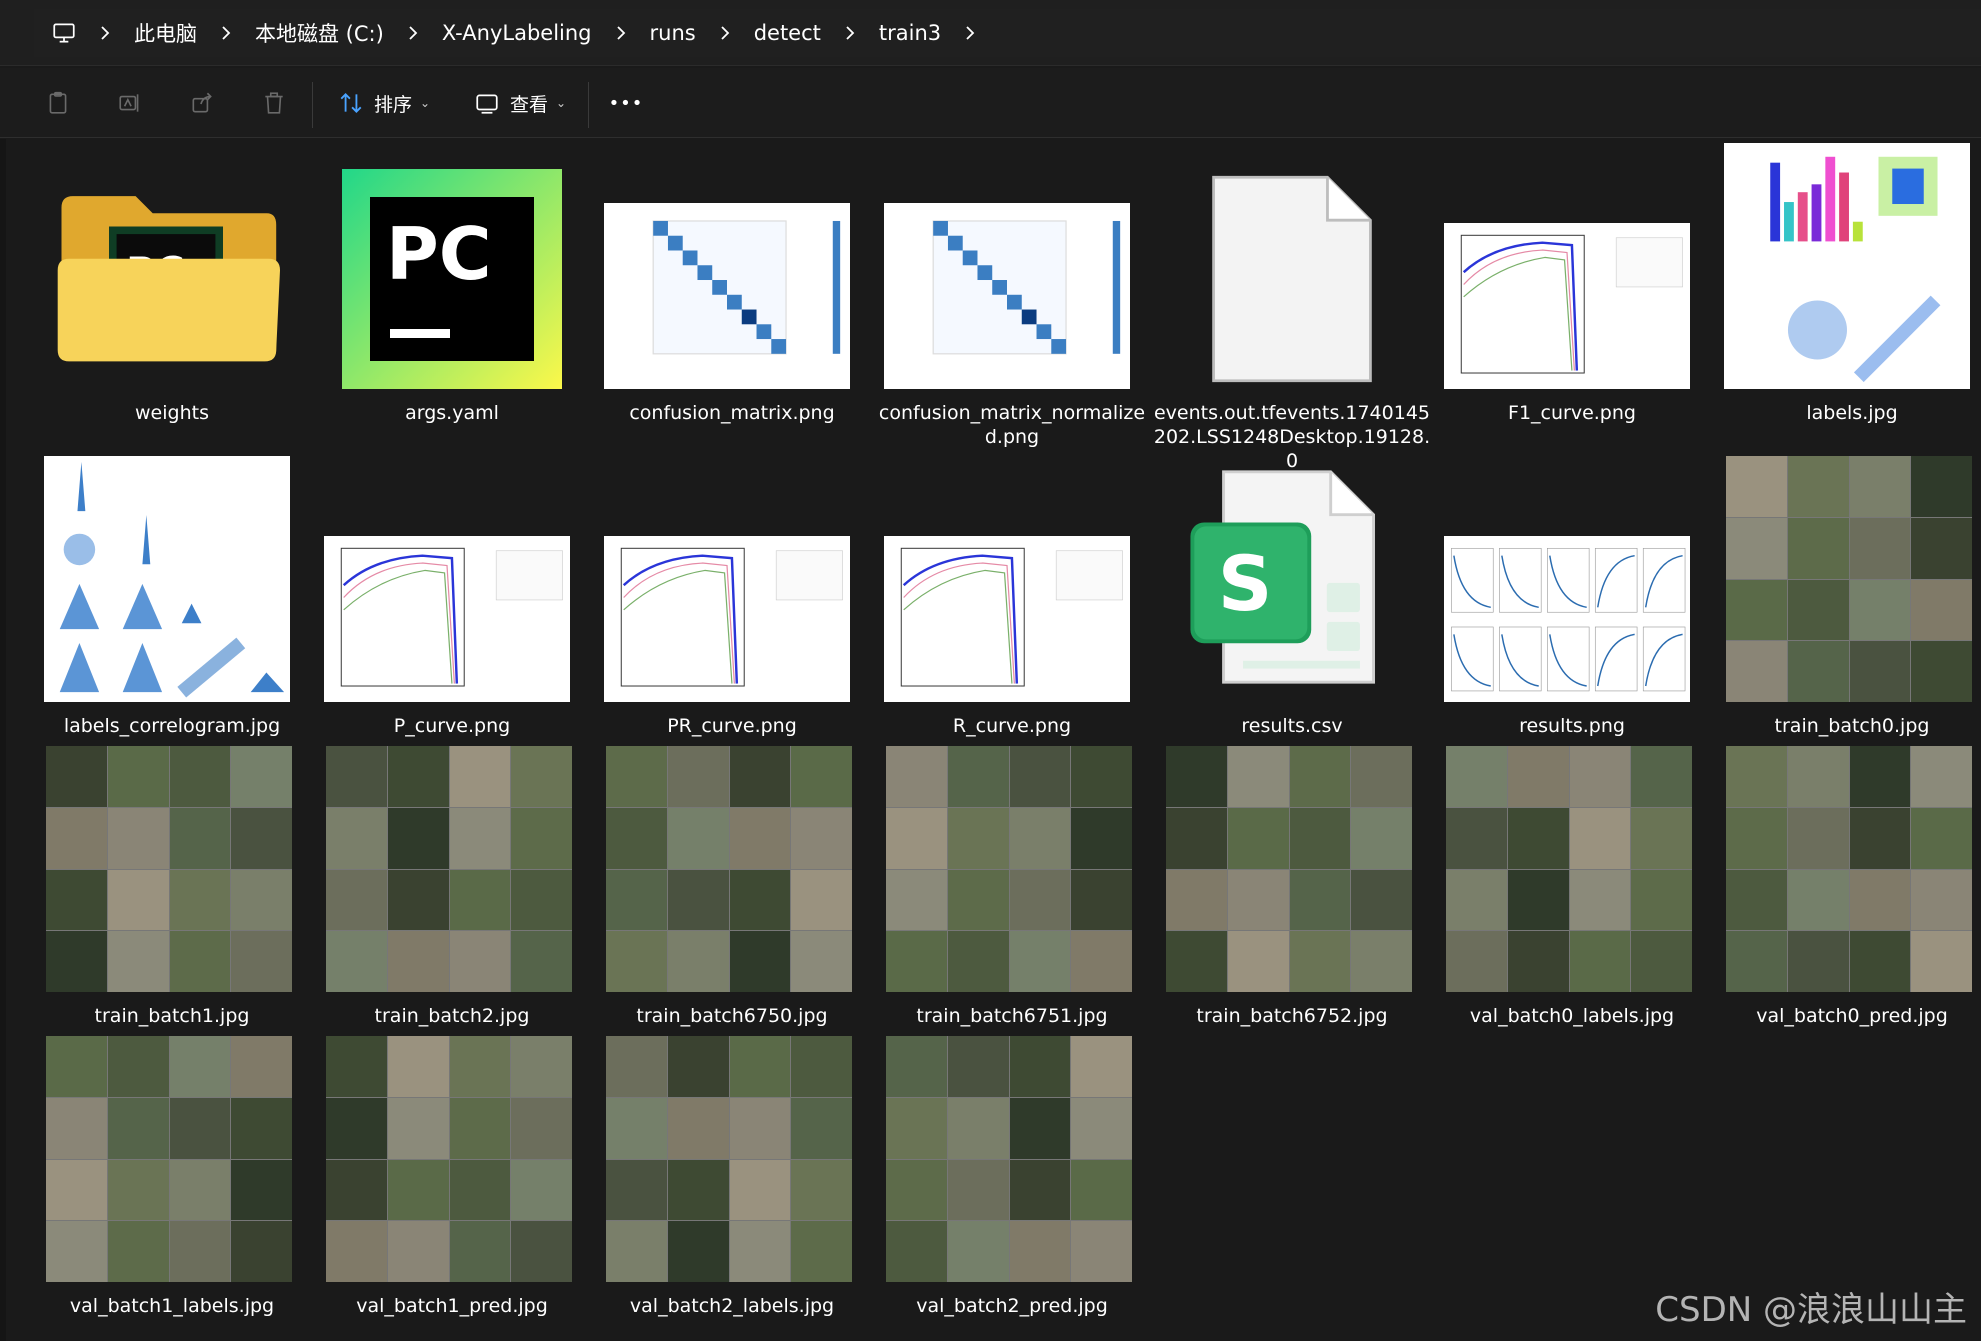  What do you see at coordinates (452, 284) in the screenshot?
I see `file-item: PC args.yaml` at bounding box center [452, 284].